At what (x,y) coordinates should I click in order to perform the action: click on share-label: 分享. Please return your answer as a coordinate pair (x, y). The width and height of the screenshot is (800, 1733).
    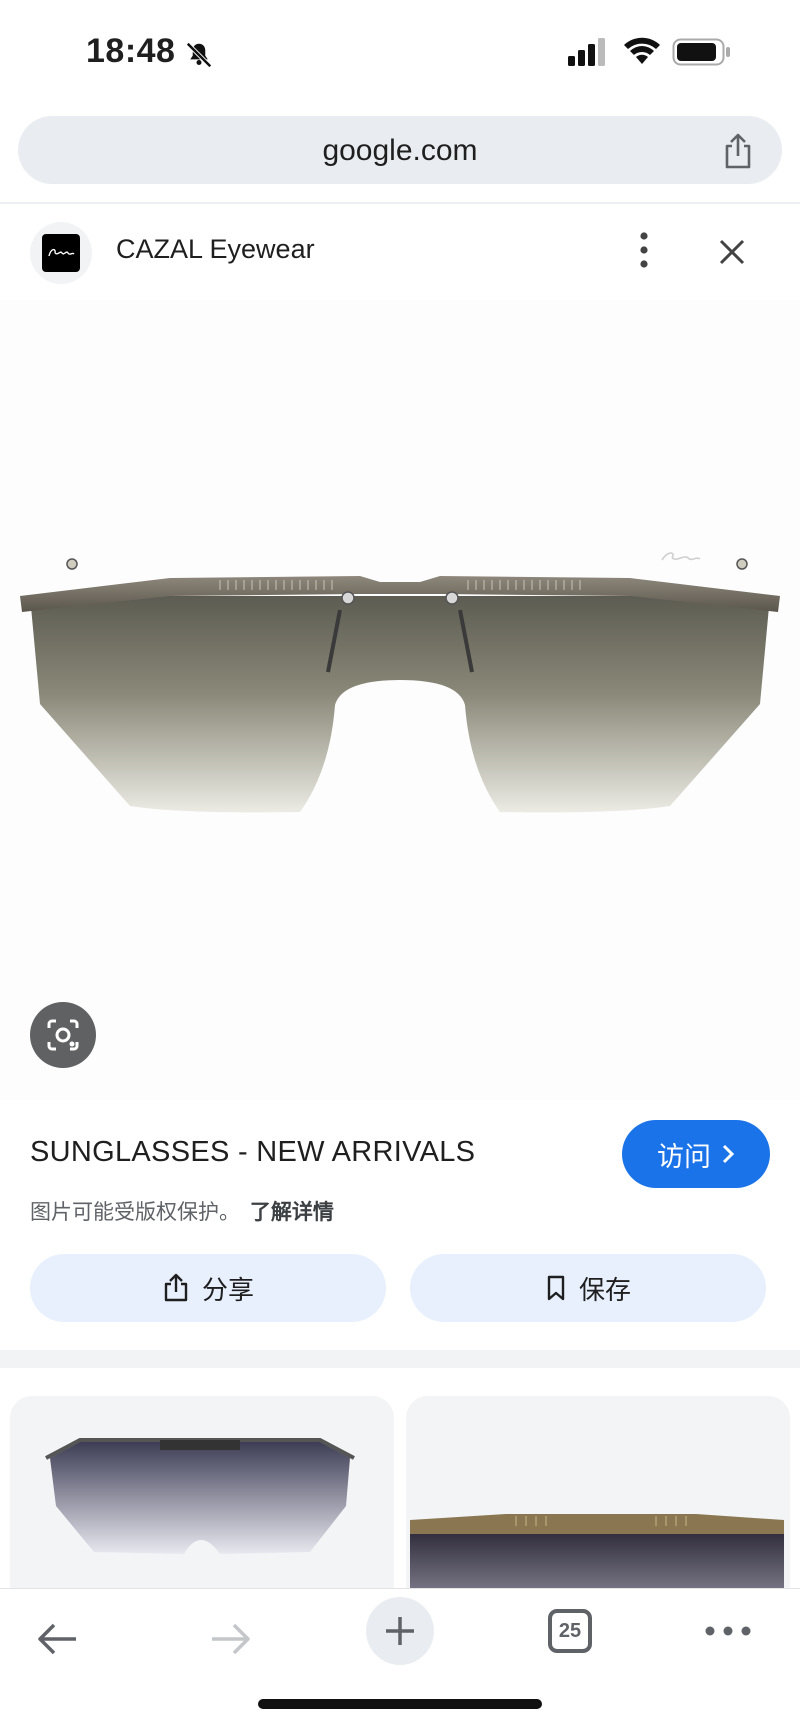
    Looking at the image, I should click on (227, 1289).